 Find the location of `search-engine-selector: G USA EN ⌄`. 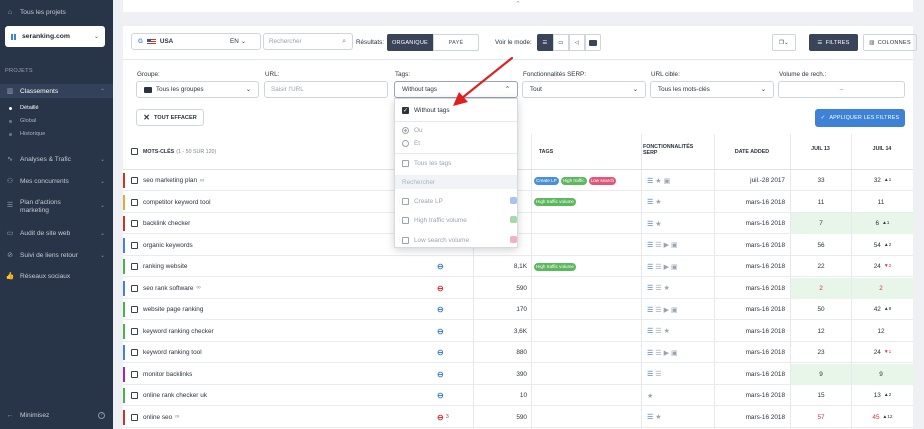

search-engine-selector: G USA EN ⌄ is located at coordinates (196, 41).